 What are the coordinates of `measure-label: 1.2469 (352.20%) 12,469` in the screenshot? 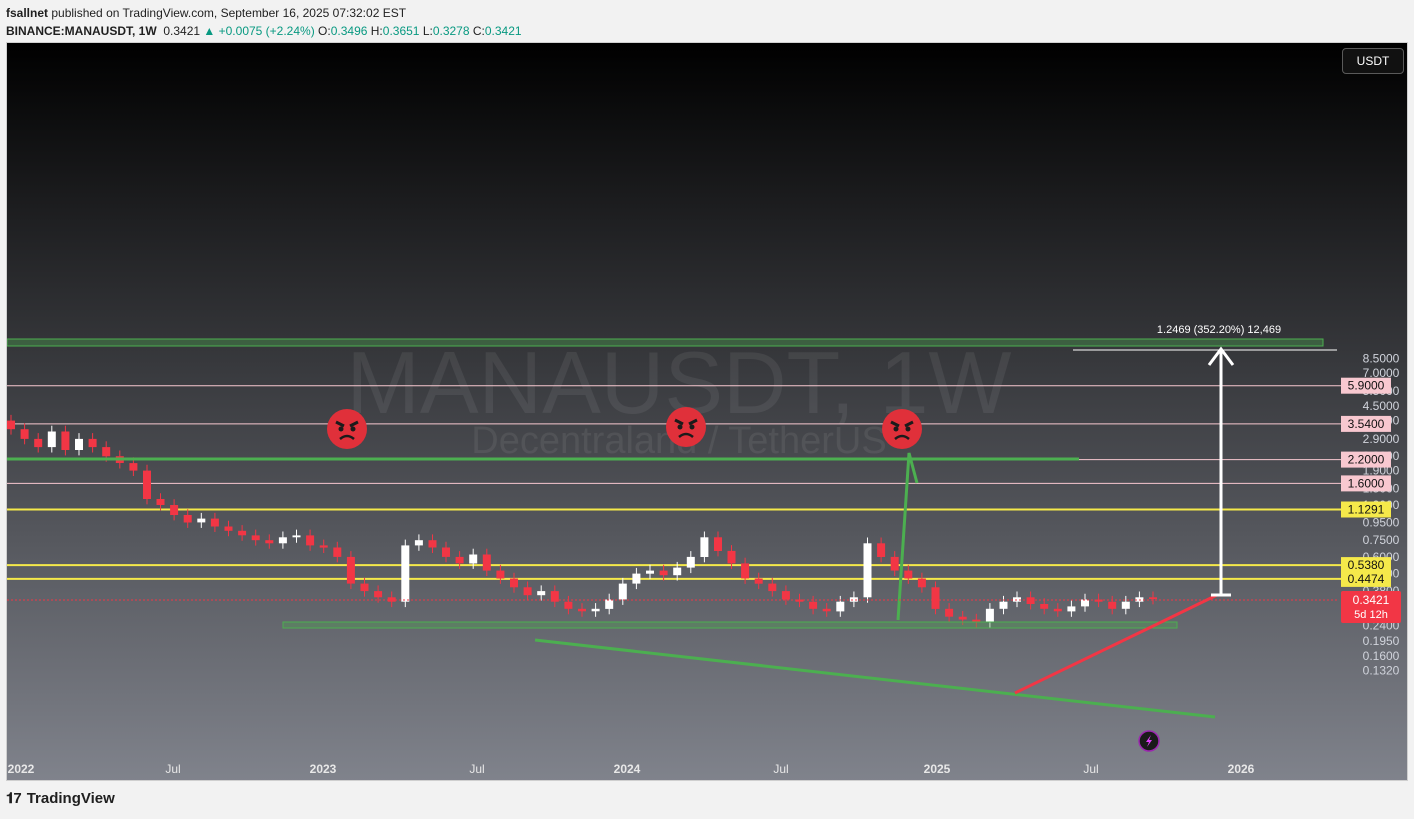 It's located at (1219, 330).